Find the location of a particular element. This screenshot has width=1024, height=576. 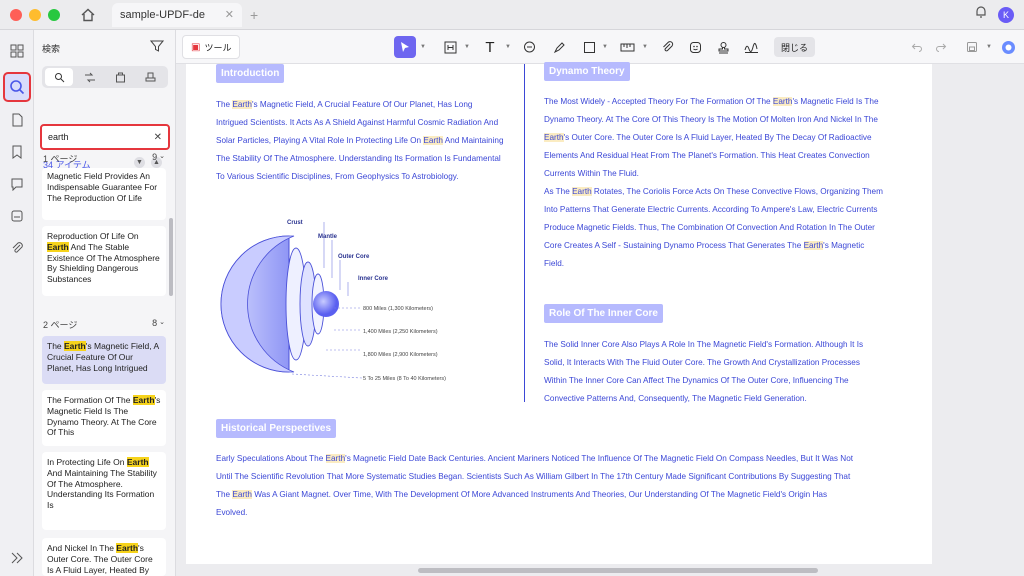

redact-tab is located at coordinates (120, 77).